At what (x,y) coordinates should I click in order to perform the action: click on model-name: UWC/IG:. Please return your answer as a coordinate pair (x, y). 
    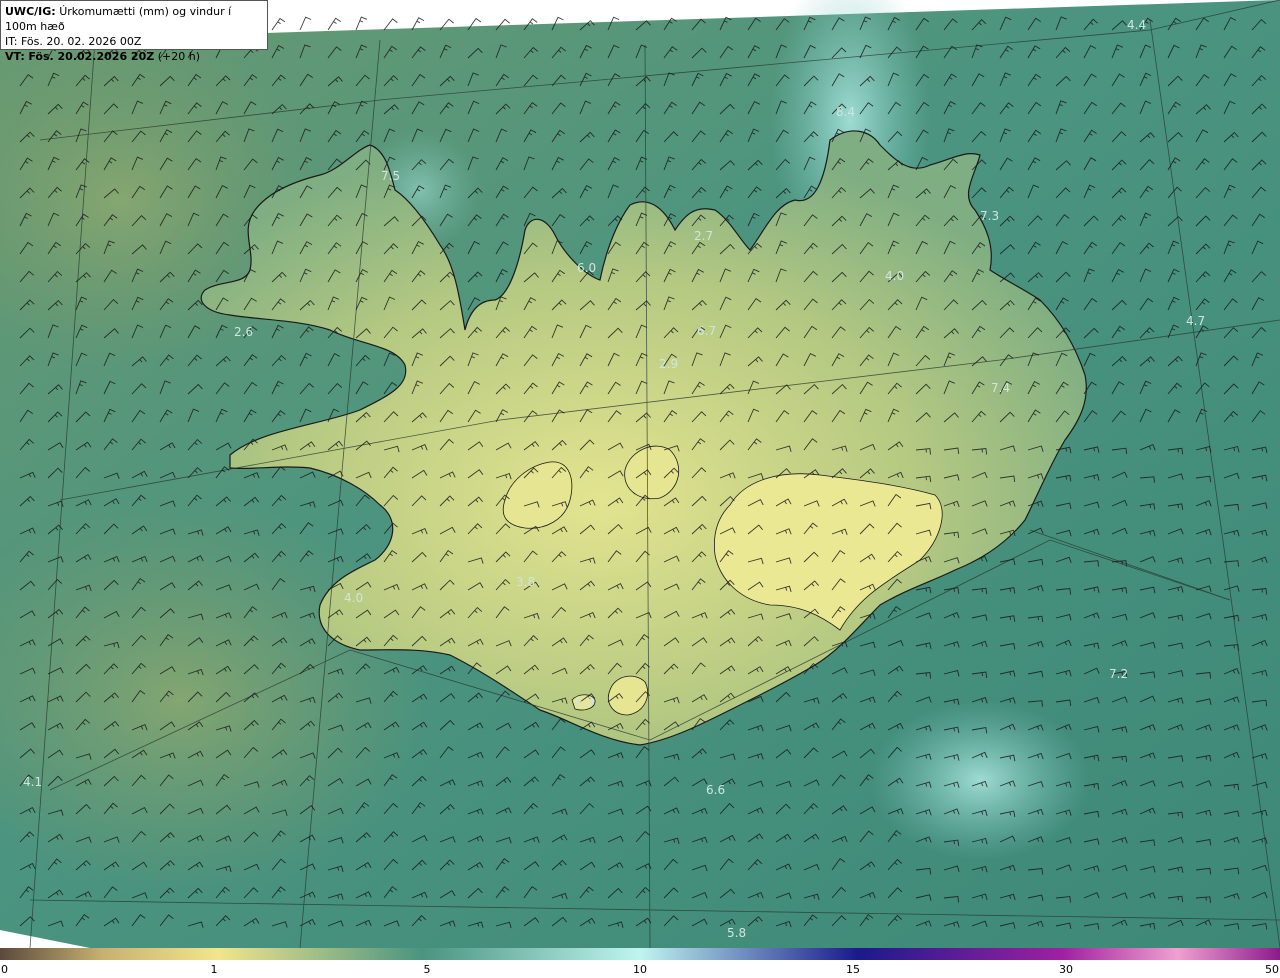
    Looking at the image, I should click on (30, 11).